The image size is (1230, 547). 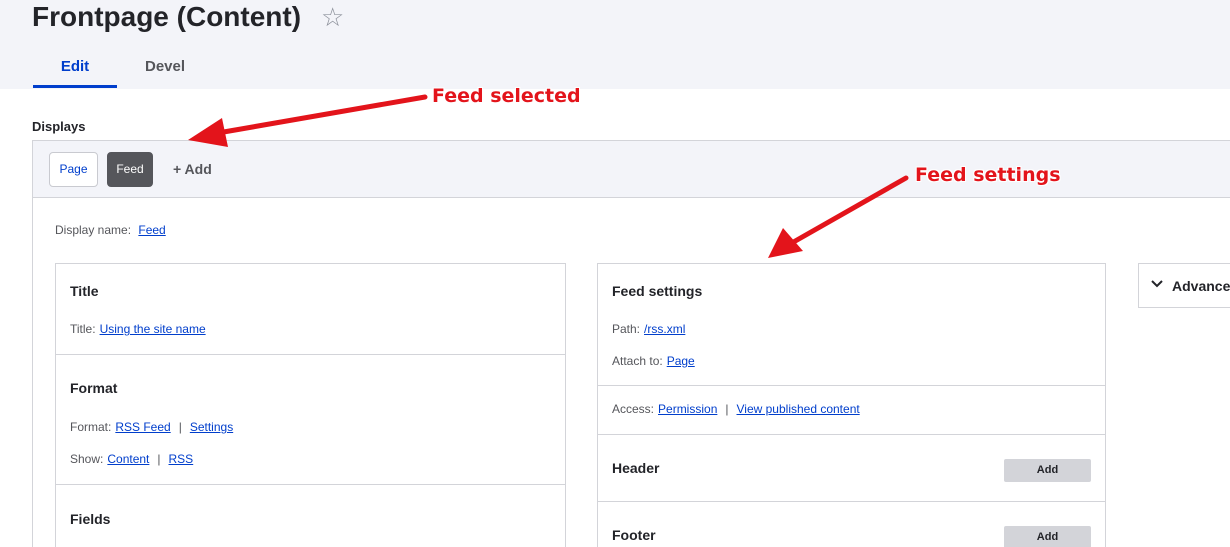 What do you see at coordinates (506, 96) in the screenshot?
I see `annotation-feed-selected: Feed selected` at bounding box center [506, 96].